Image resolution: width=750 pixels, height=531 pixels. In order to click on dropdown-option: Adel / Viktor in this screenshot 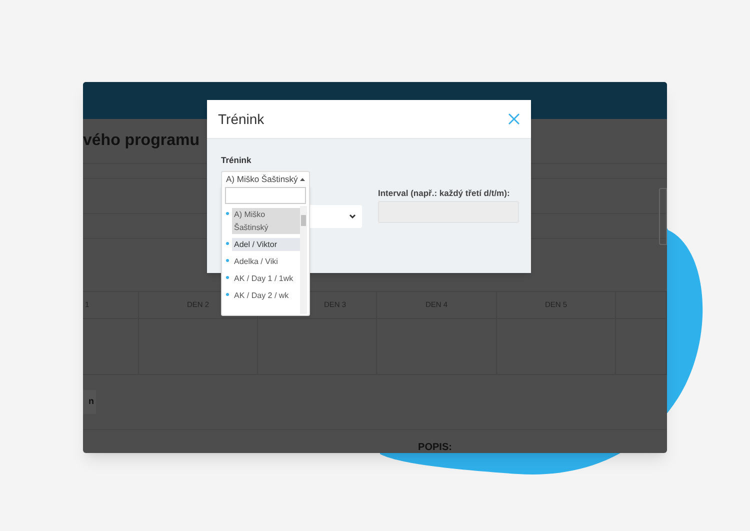, I will do `click(266, 244)`.